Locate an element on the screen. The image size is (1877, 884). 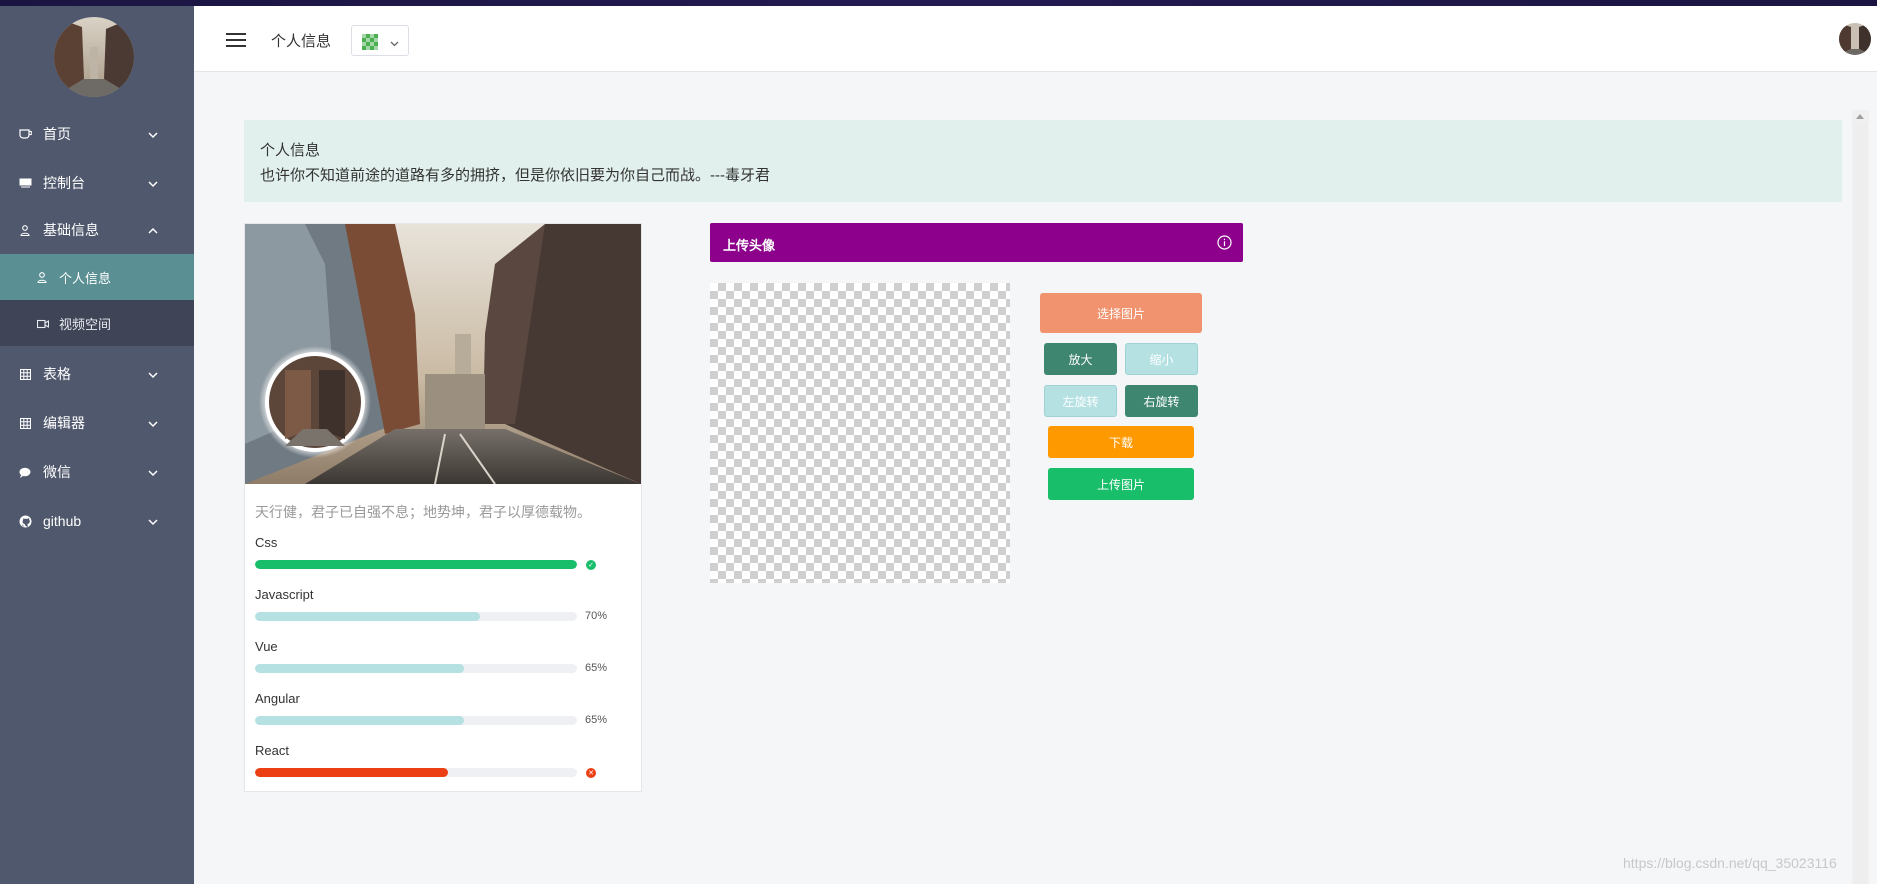
banner-title: 个人信息 is located at coordinates (290, 150).